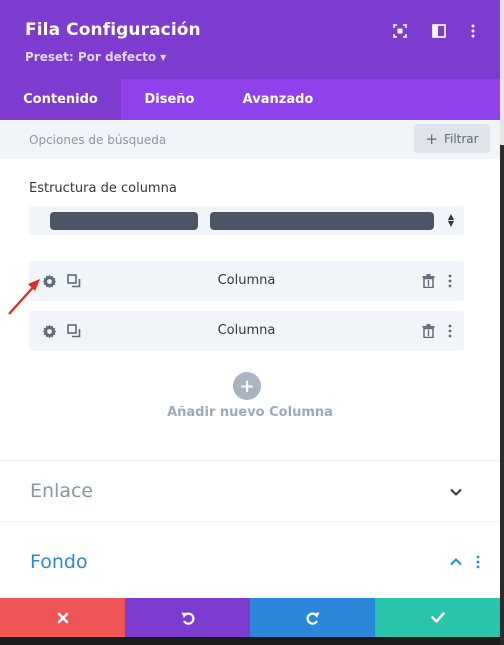 Image resolution: width=504 pixels, height=645 pixels. What do you see at coordinates (113, 30) in the screenshot?
I see `panel-title: Fila Configuración` at bounding box center [113, 30].